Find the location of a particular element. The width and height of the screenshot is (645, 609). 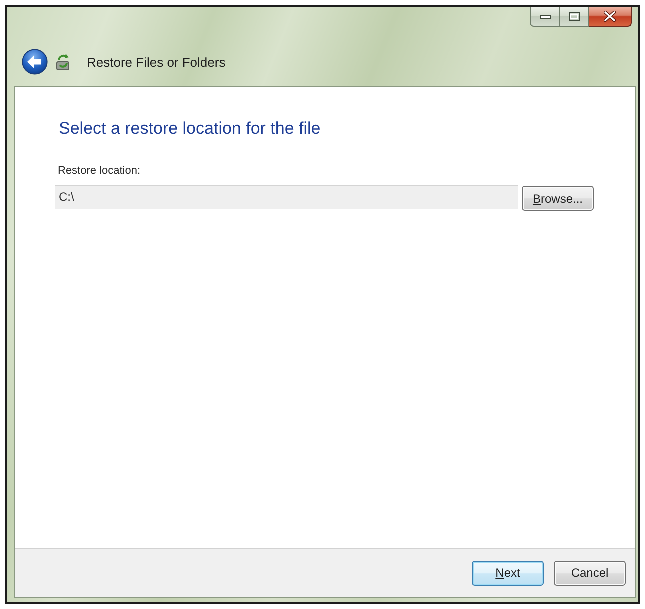

minimize-icon is located at coordinates (545, 16).